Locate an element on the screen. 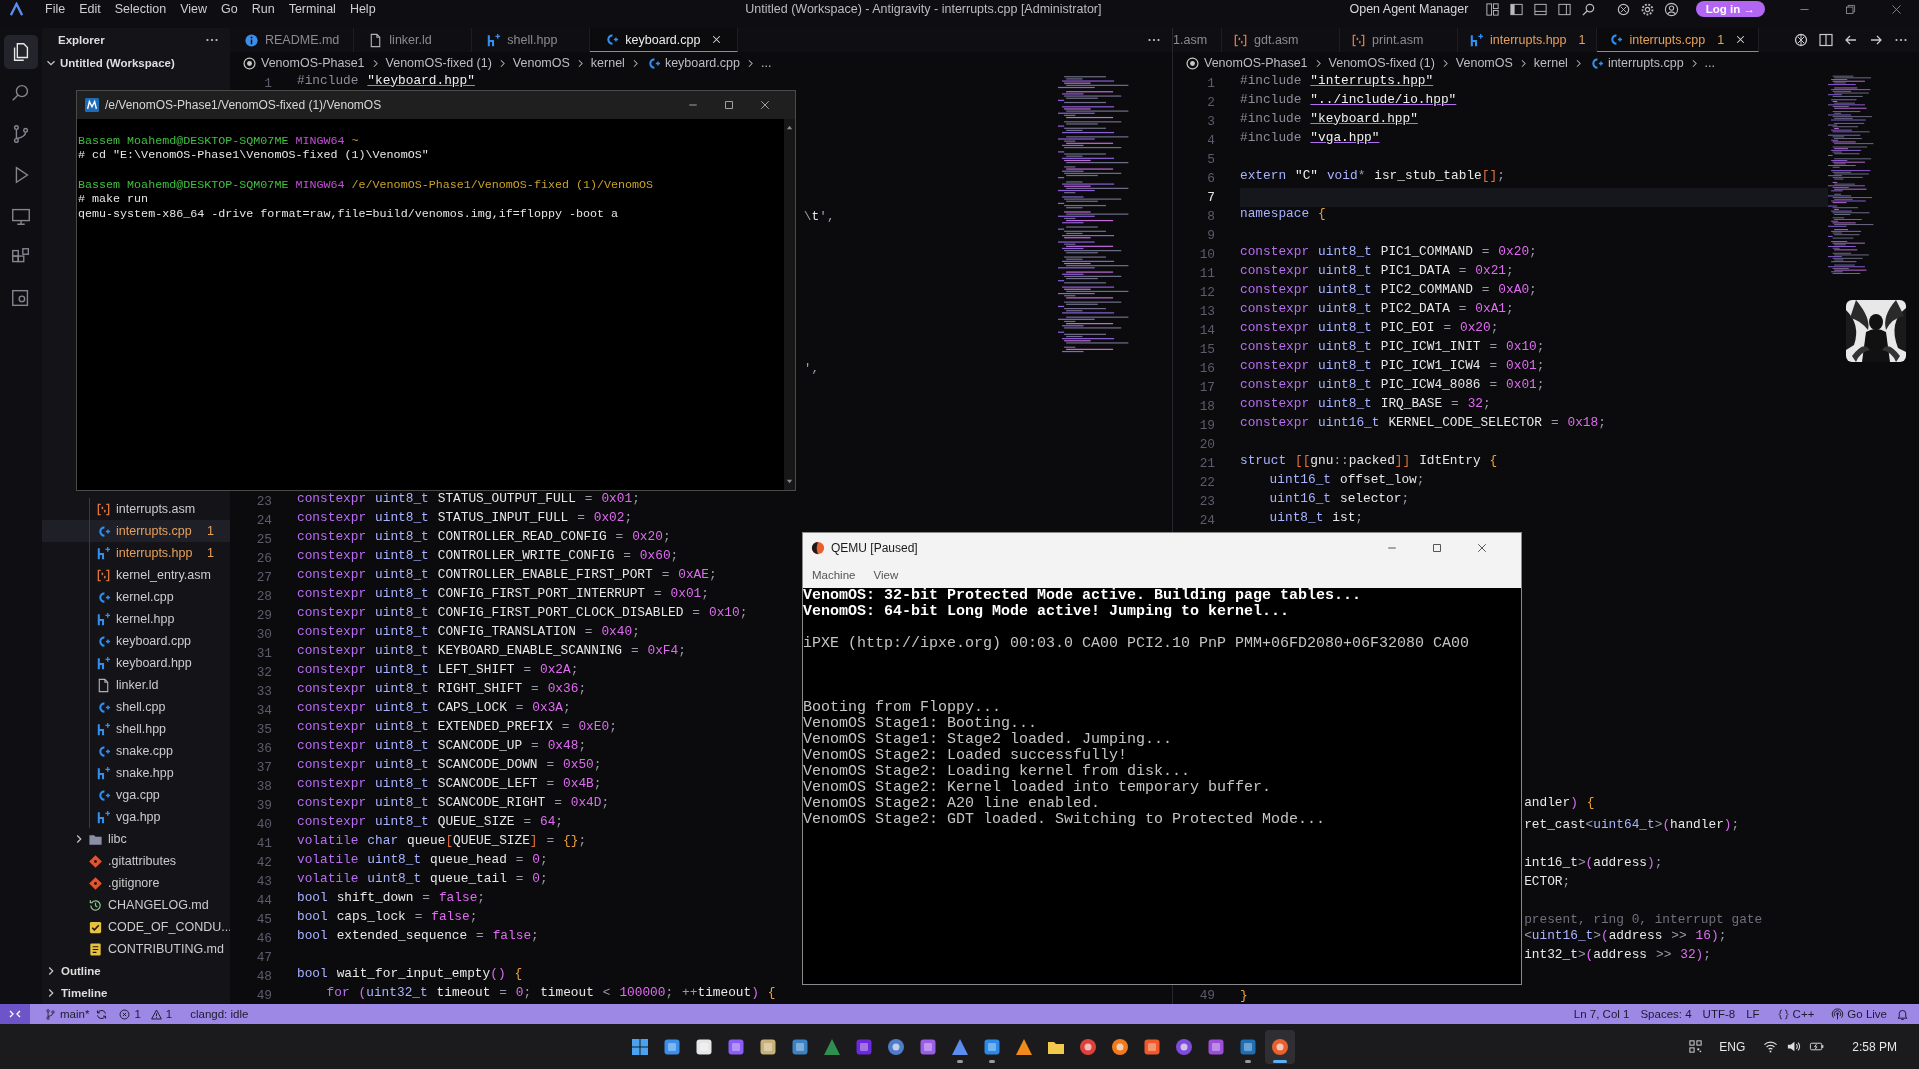 The image size is (1919, 1069). tree-item: kernel_entry.asm is located at coordinates (136, 575).